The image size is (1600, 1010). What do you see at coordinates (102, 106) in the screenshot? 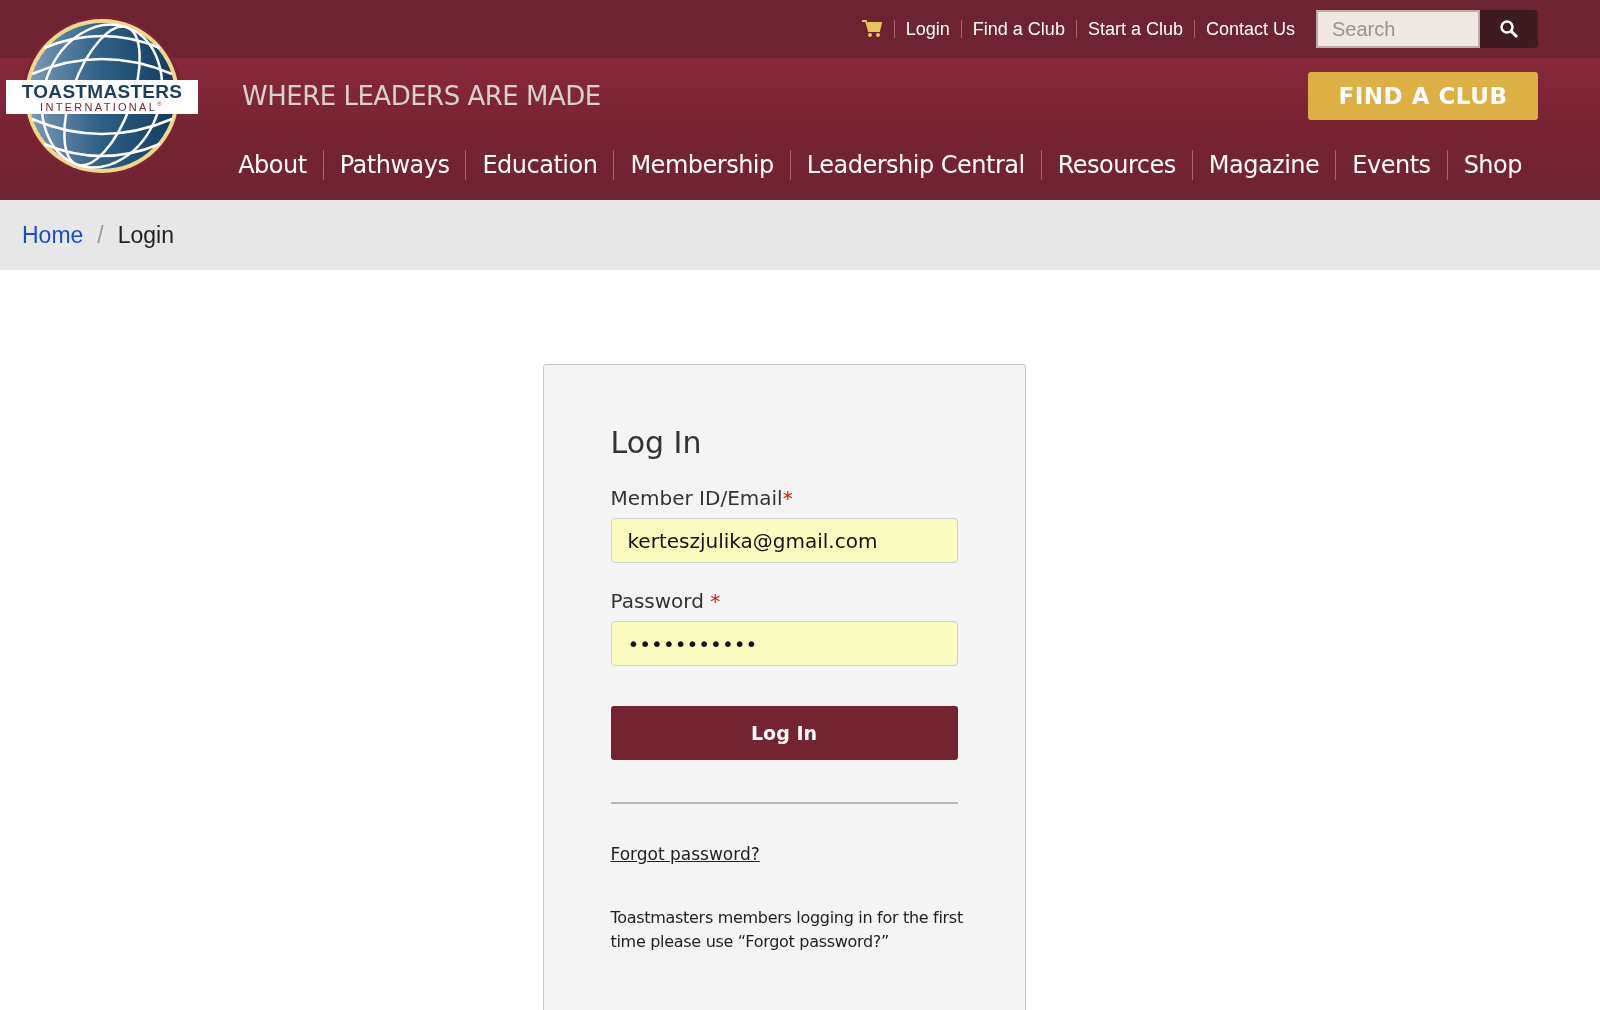
I see `logo-subtitle: INTERNATIONAL$^{®}$` at bounding box center [102, 106].